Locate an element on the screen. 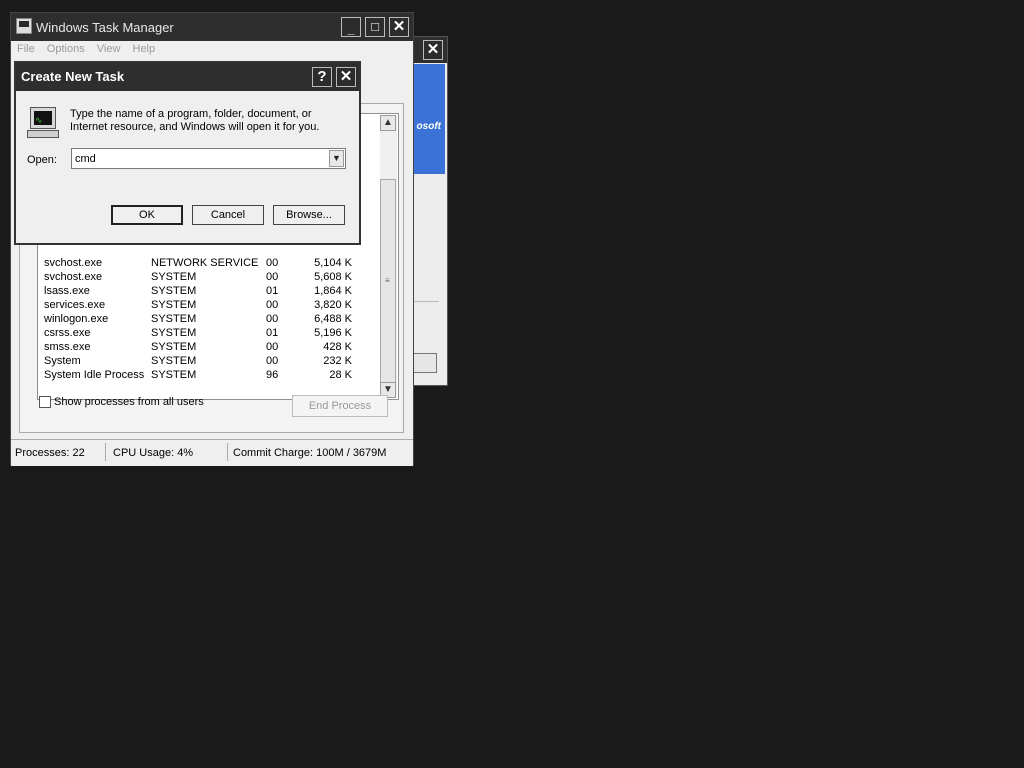 This screenshot has width=1024, height=768. process-mem: 1,864 K is located at coordinates (333, 291).